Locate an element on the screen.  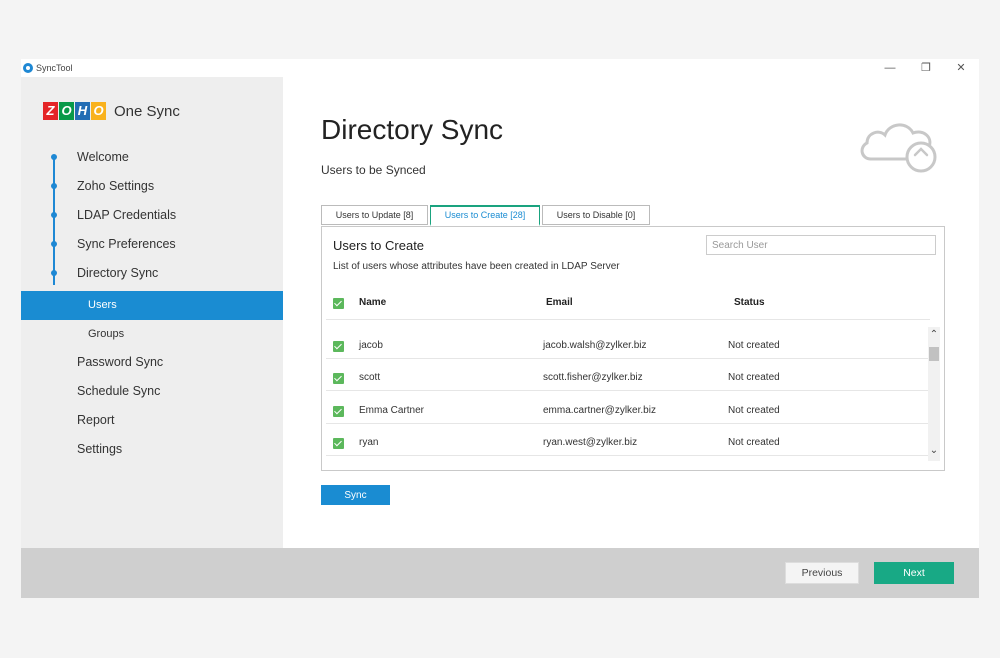
sidebar-item-label: Groups is located at coordinates (106, 334).